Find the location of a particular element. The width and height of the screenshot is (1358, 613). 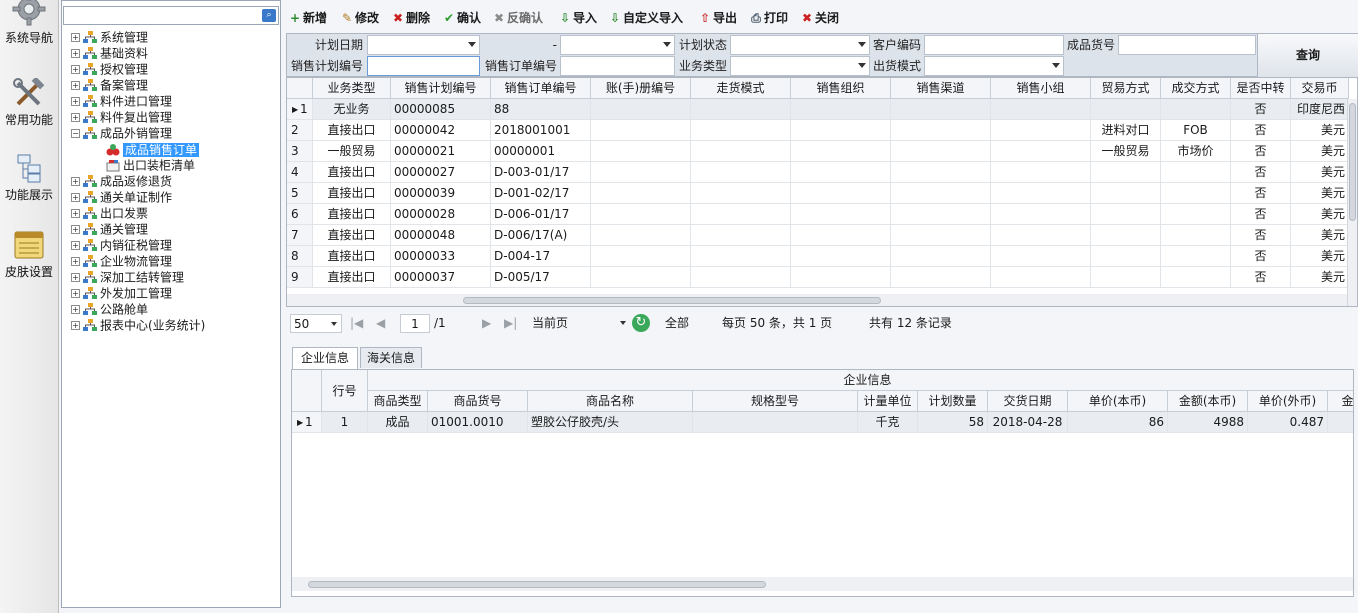

column-header: 商品类型 is located at coordinates (398, 401).